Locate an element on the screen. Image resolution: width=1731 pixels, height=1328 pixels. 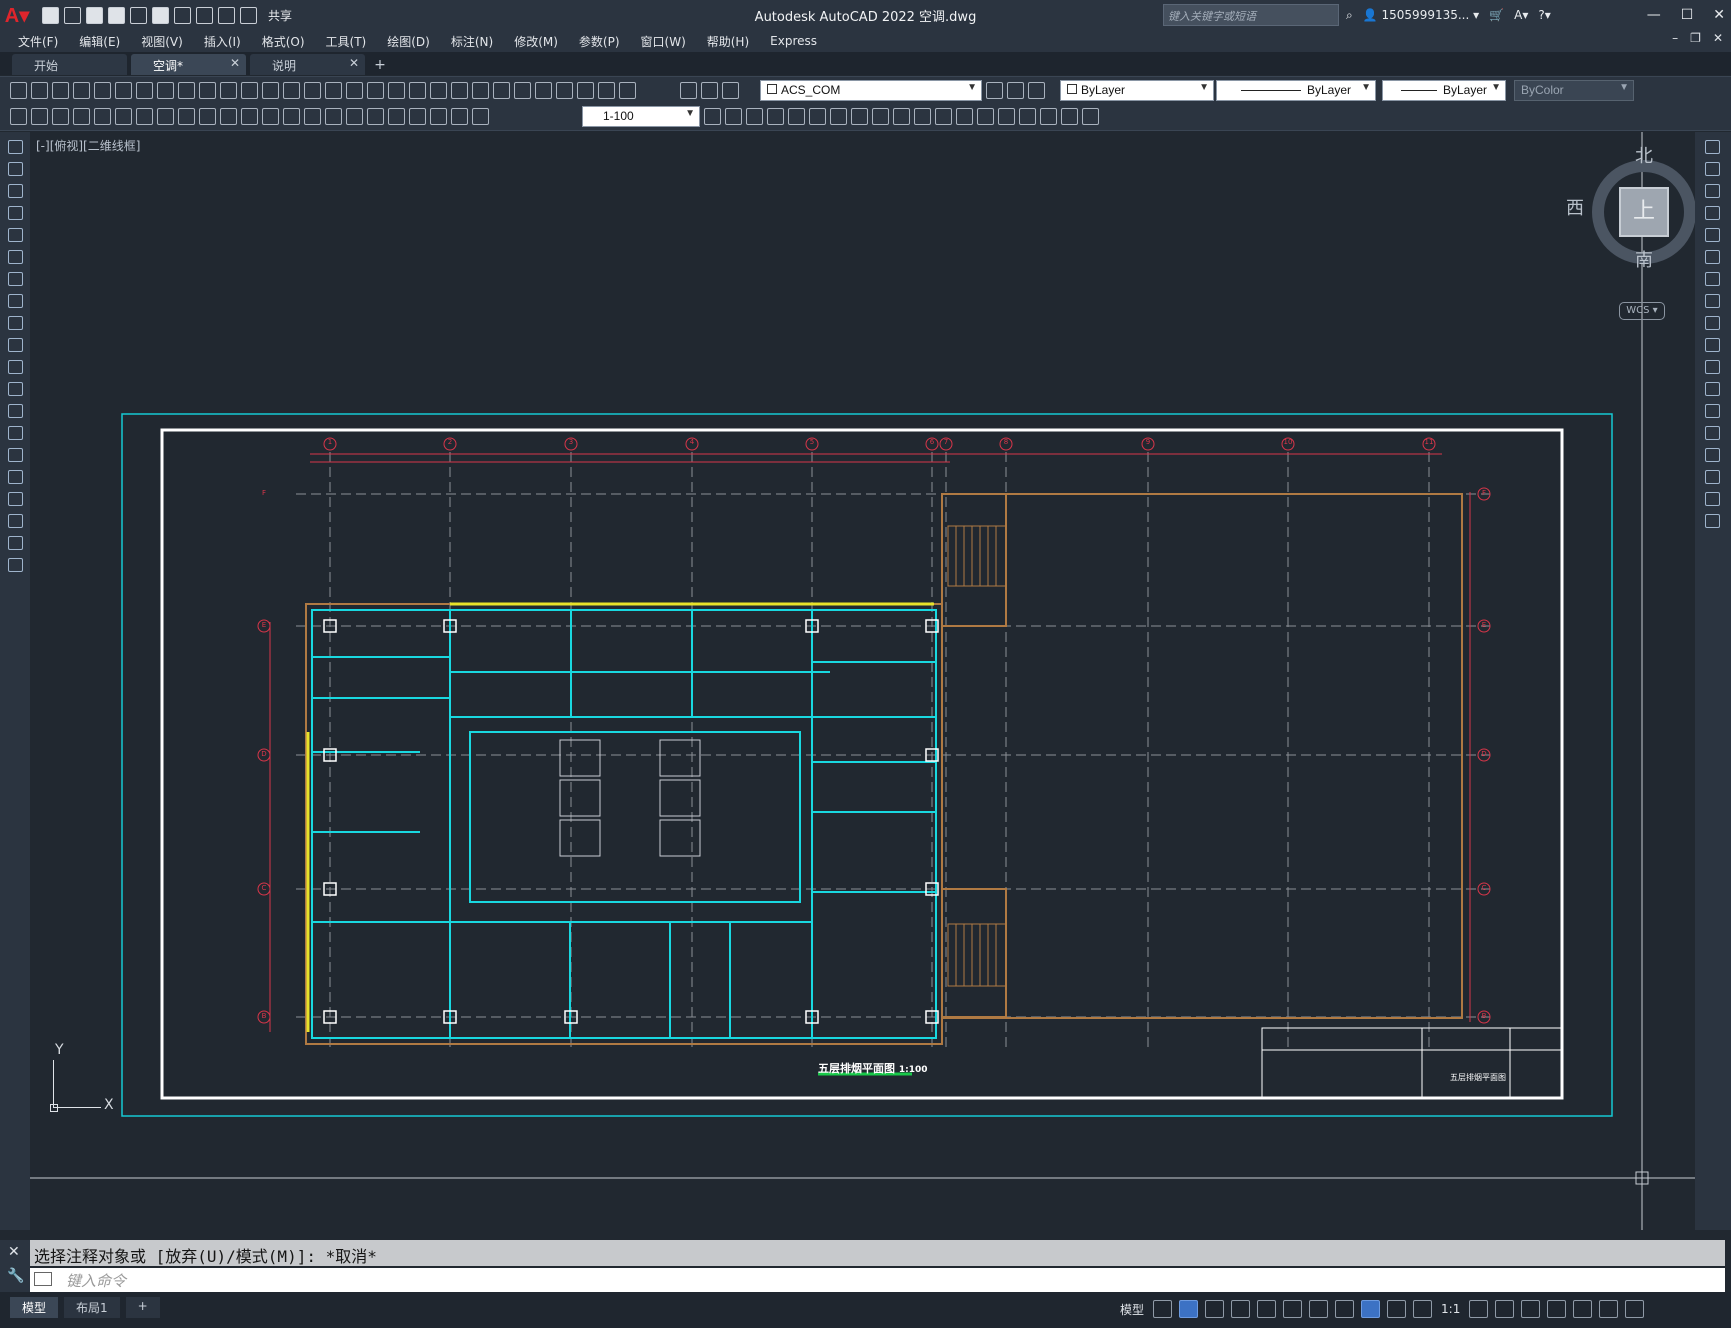
object-snap-icon is located at coordinates (1319, 1309).